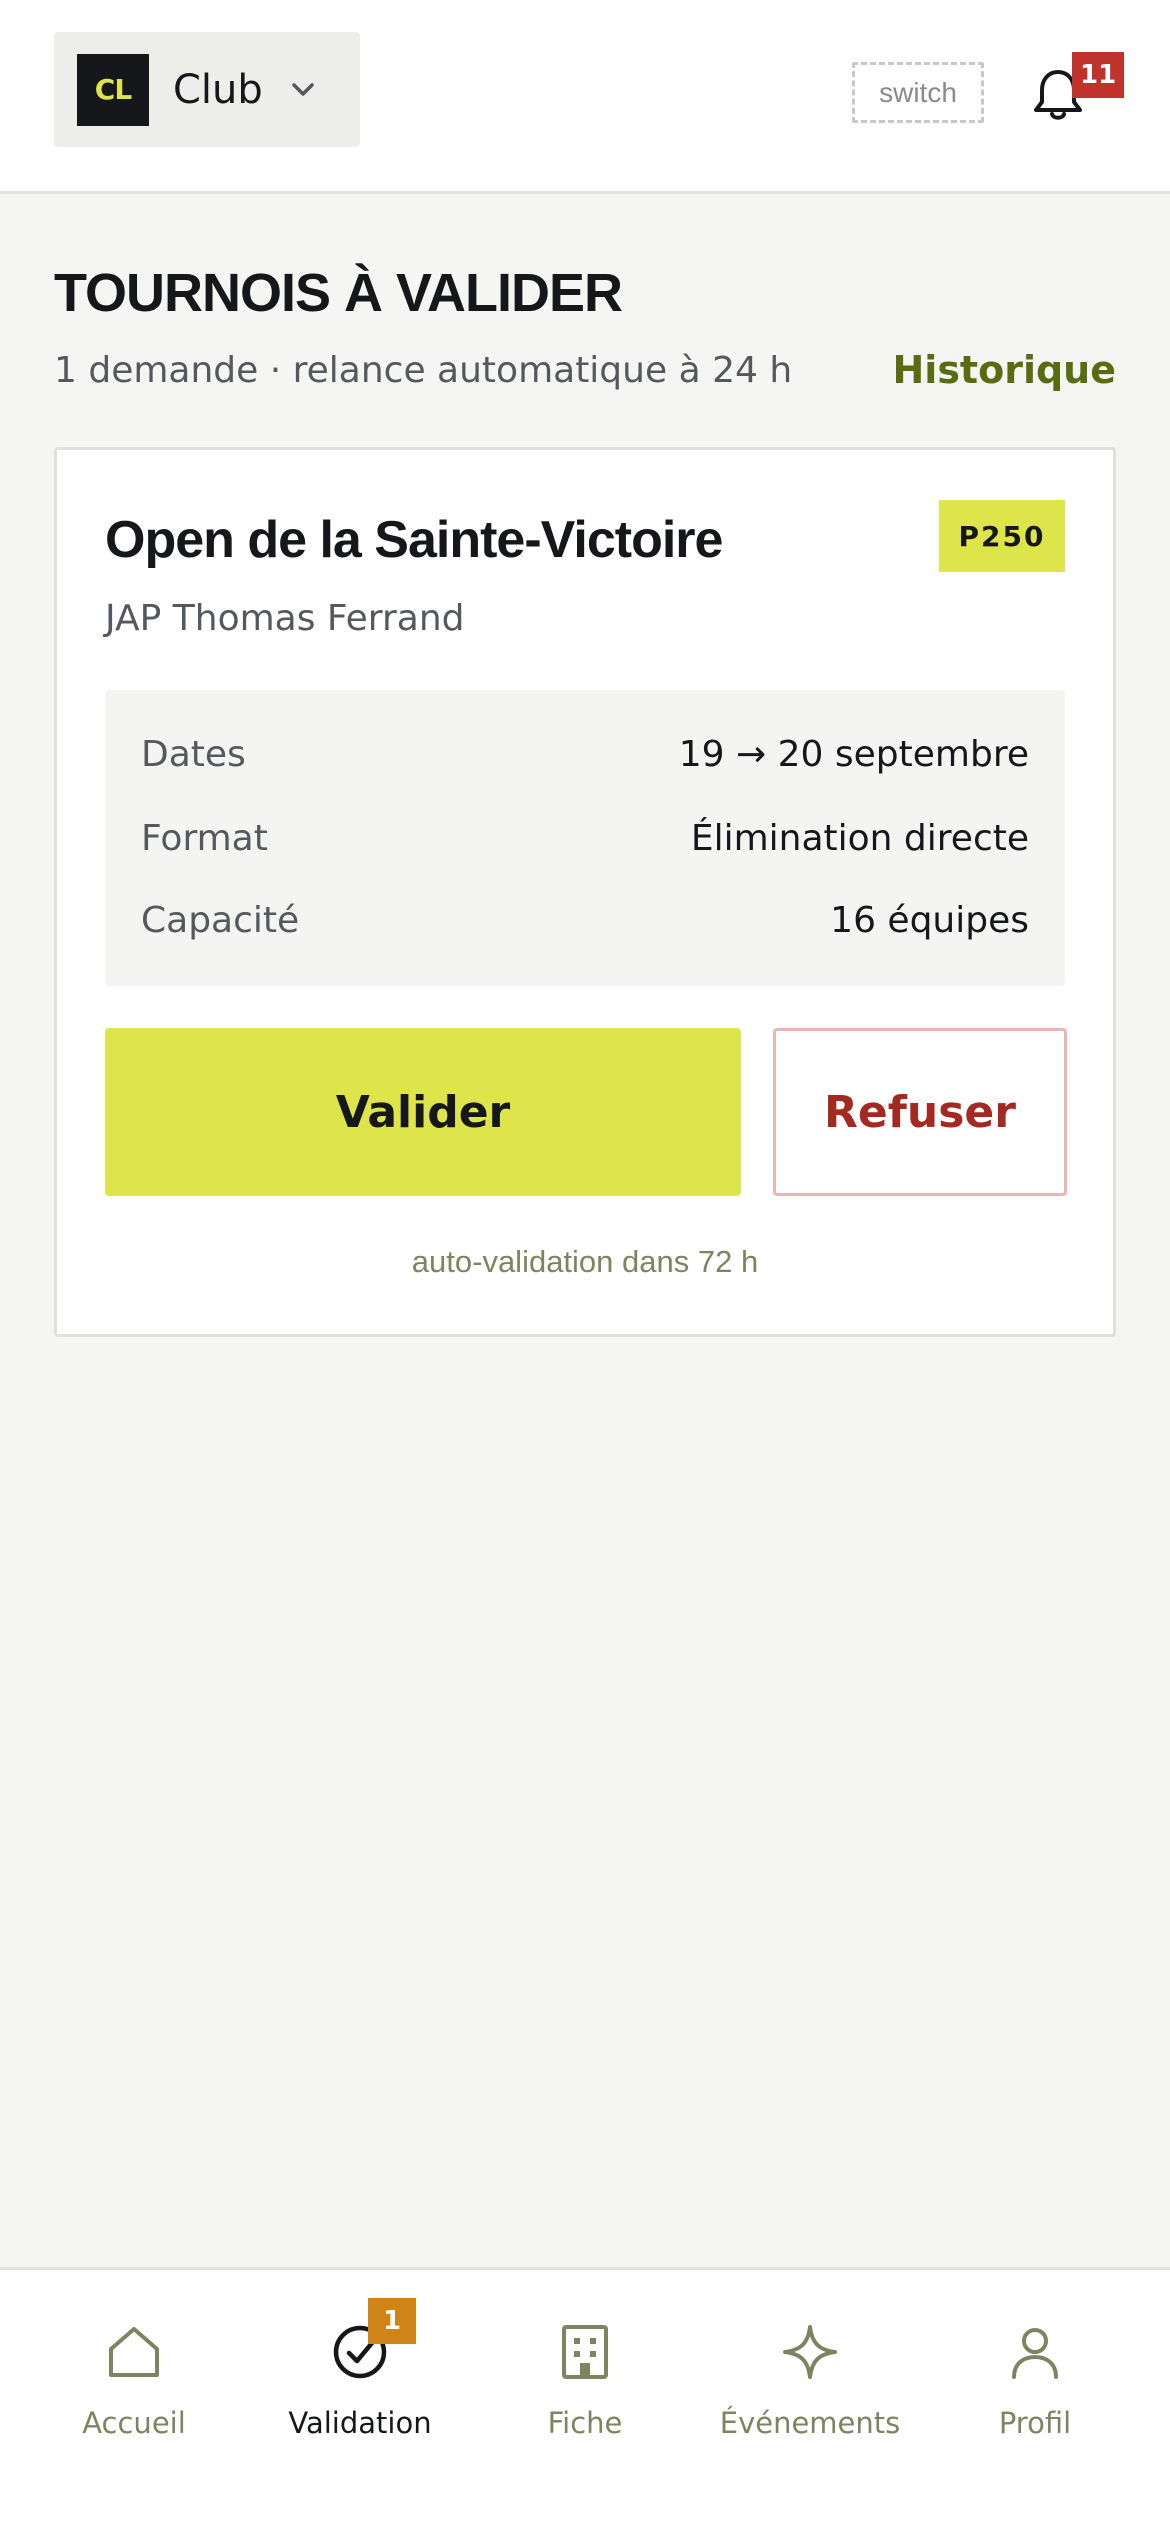 The width and height of the screenshot is (1170, 2532). What do you see at coordinates (810, 2352) in the screenshot?
I see `sparkle-icon` at bounding box center [810, 2352].